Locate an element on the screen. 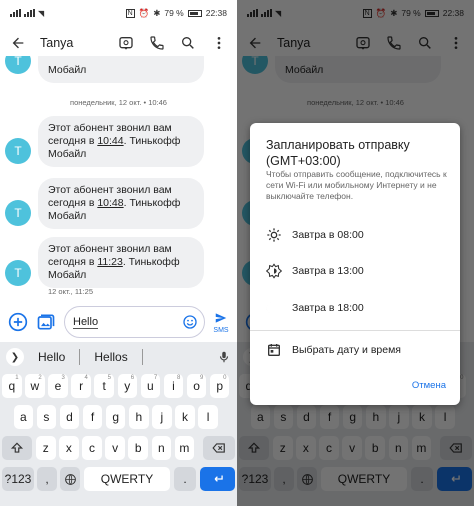 The height and width of the screenshot is (506, 474). key-hint: 5 is located at coordinates (109, 378).